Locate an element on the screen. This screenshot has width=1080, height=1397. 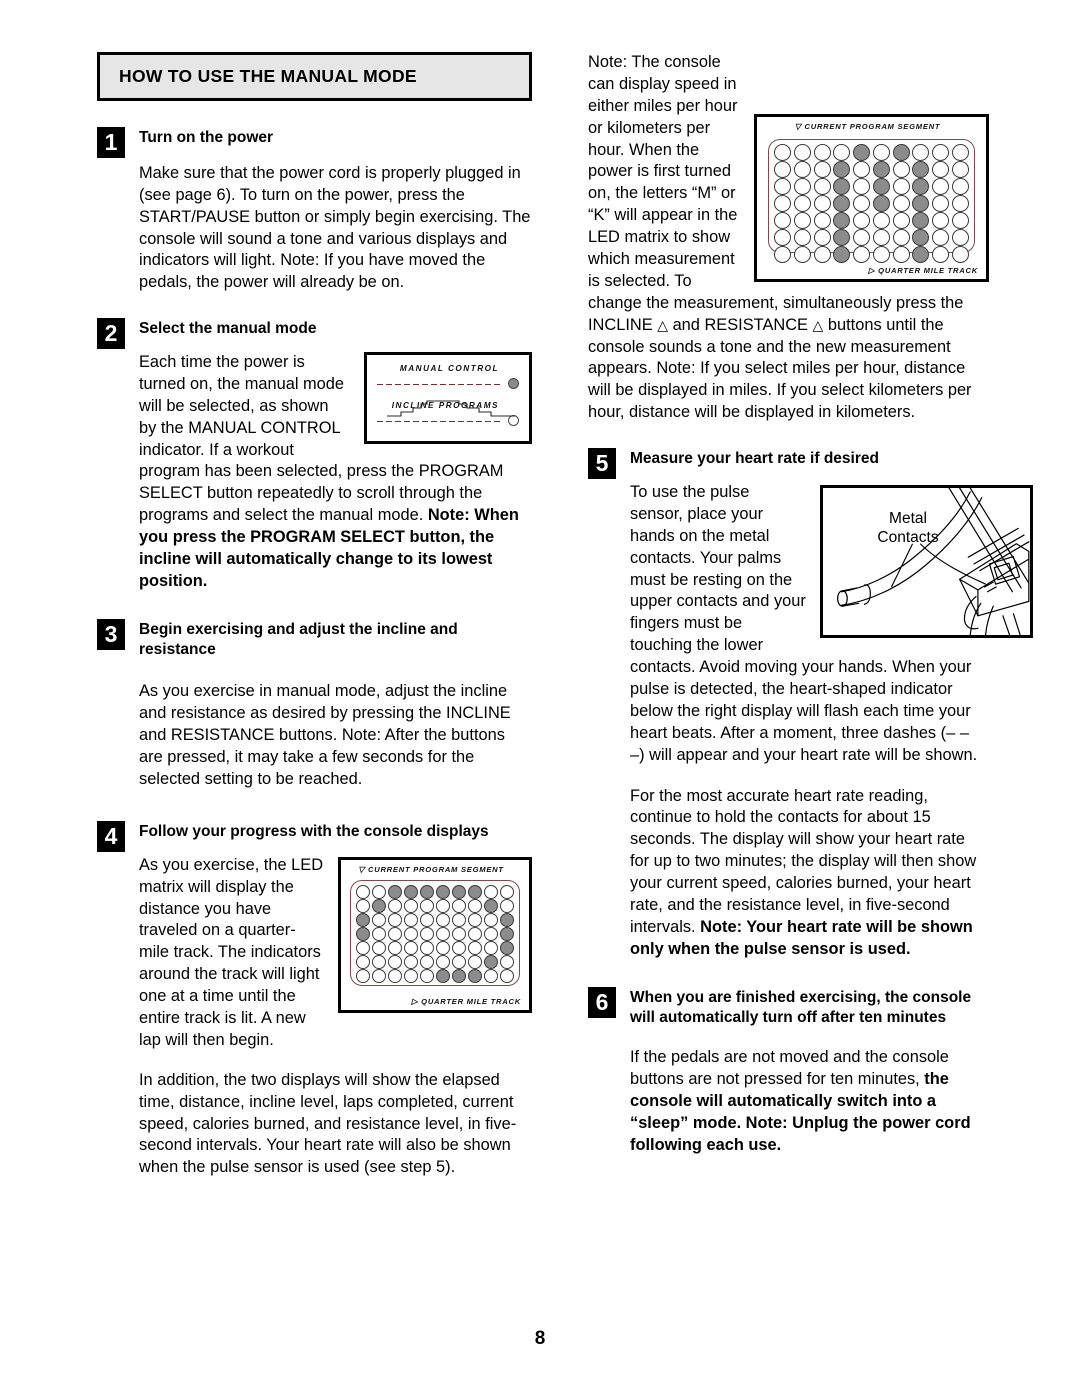
track-caption-top: ▽ CURRENT PROGRAM SEGMENT is located at coordinates (431, 869).